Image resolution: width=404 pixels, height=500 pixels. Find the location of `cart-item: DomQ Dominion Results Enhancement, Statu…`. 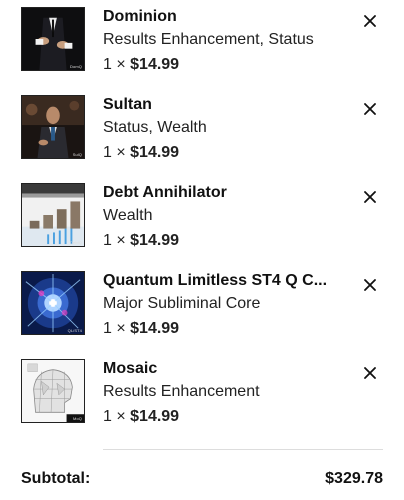

cart-item: DomQ Dominion Results Enhancement, Statu… is located at coordinates (202, 42).